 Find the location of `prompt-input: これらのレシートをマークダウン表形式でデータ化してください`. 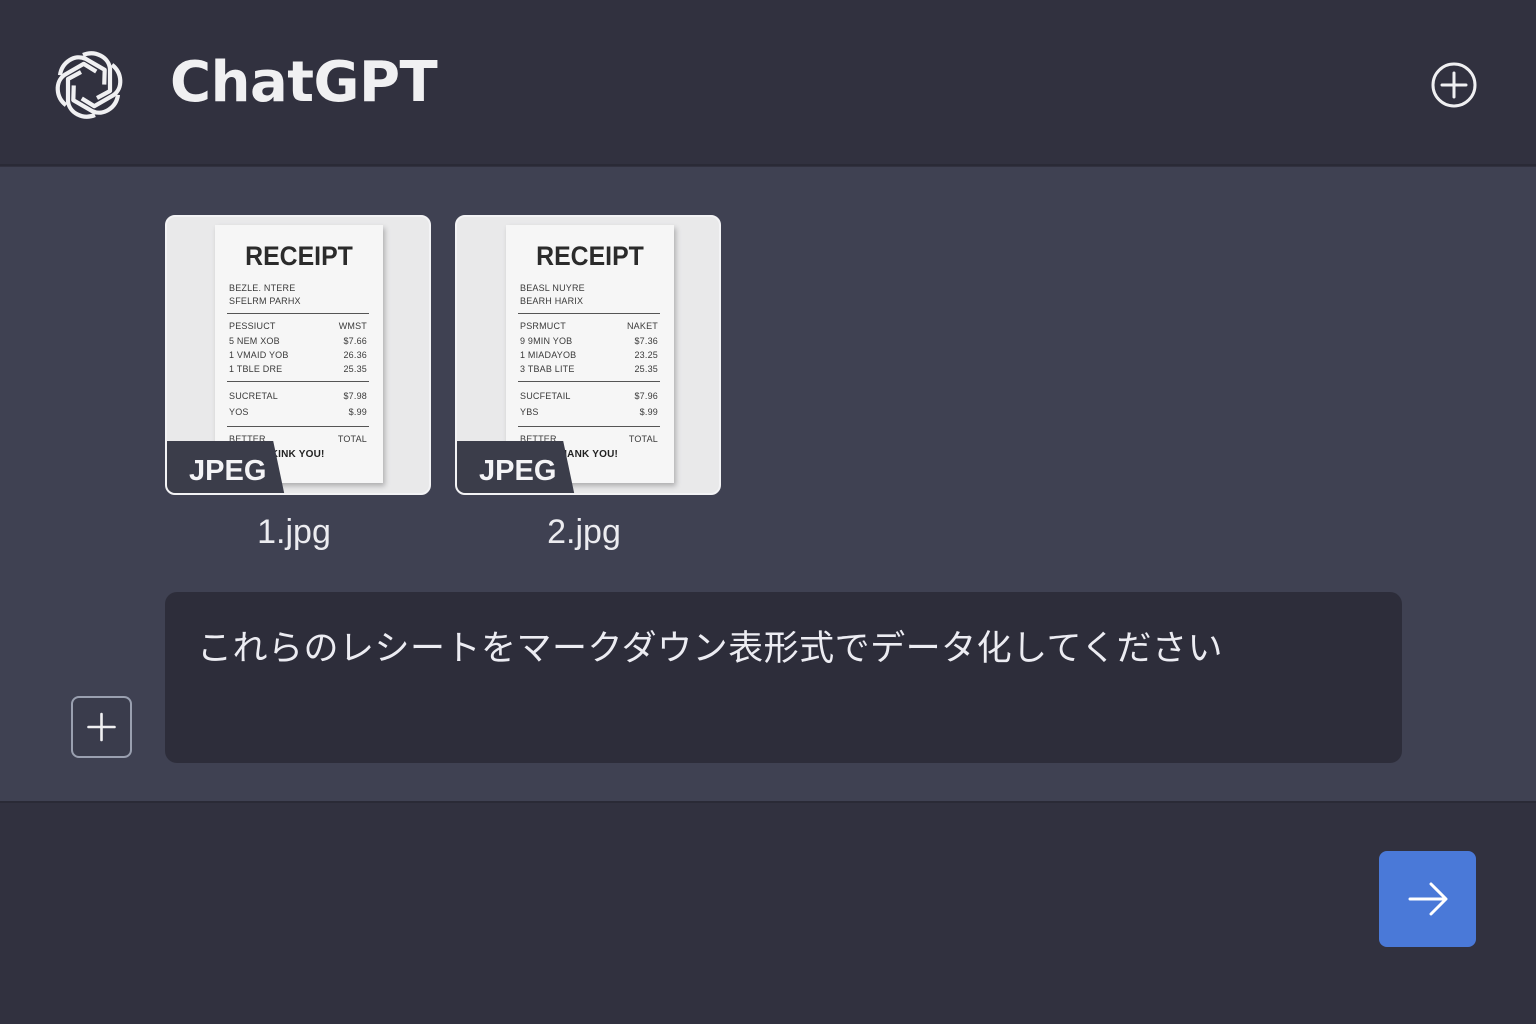

prompt-input: これらのレシートをマークダウン表形式でデータ化してください is located at coordinates (783, 677).